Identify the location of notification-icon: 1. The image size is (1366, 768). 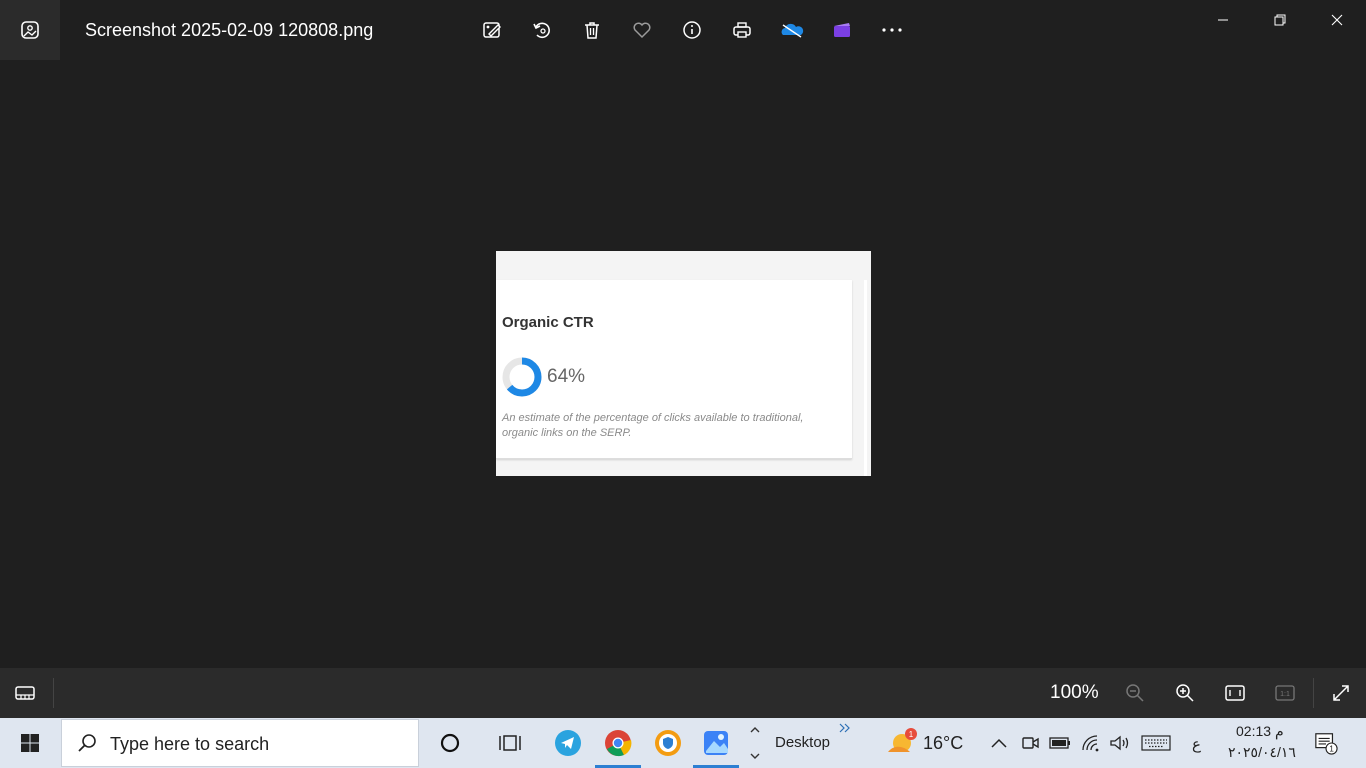
(1326, 744).